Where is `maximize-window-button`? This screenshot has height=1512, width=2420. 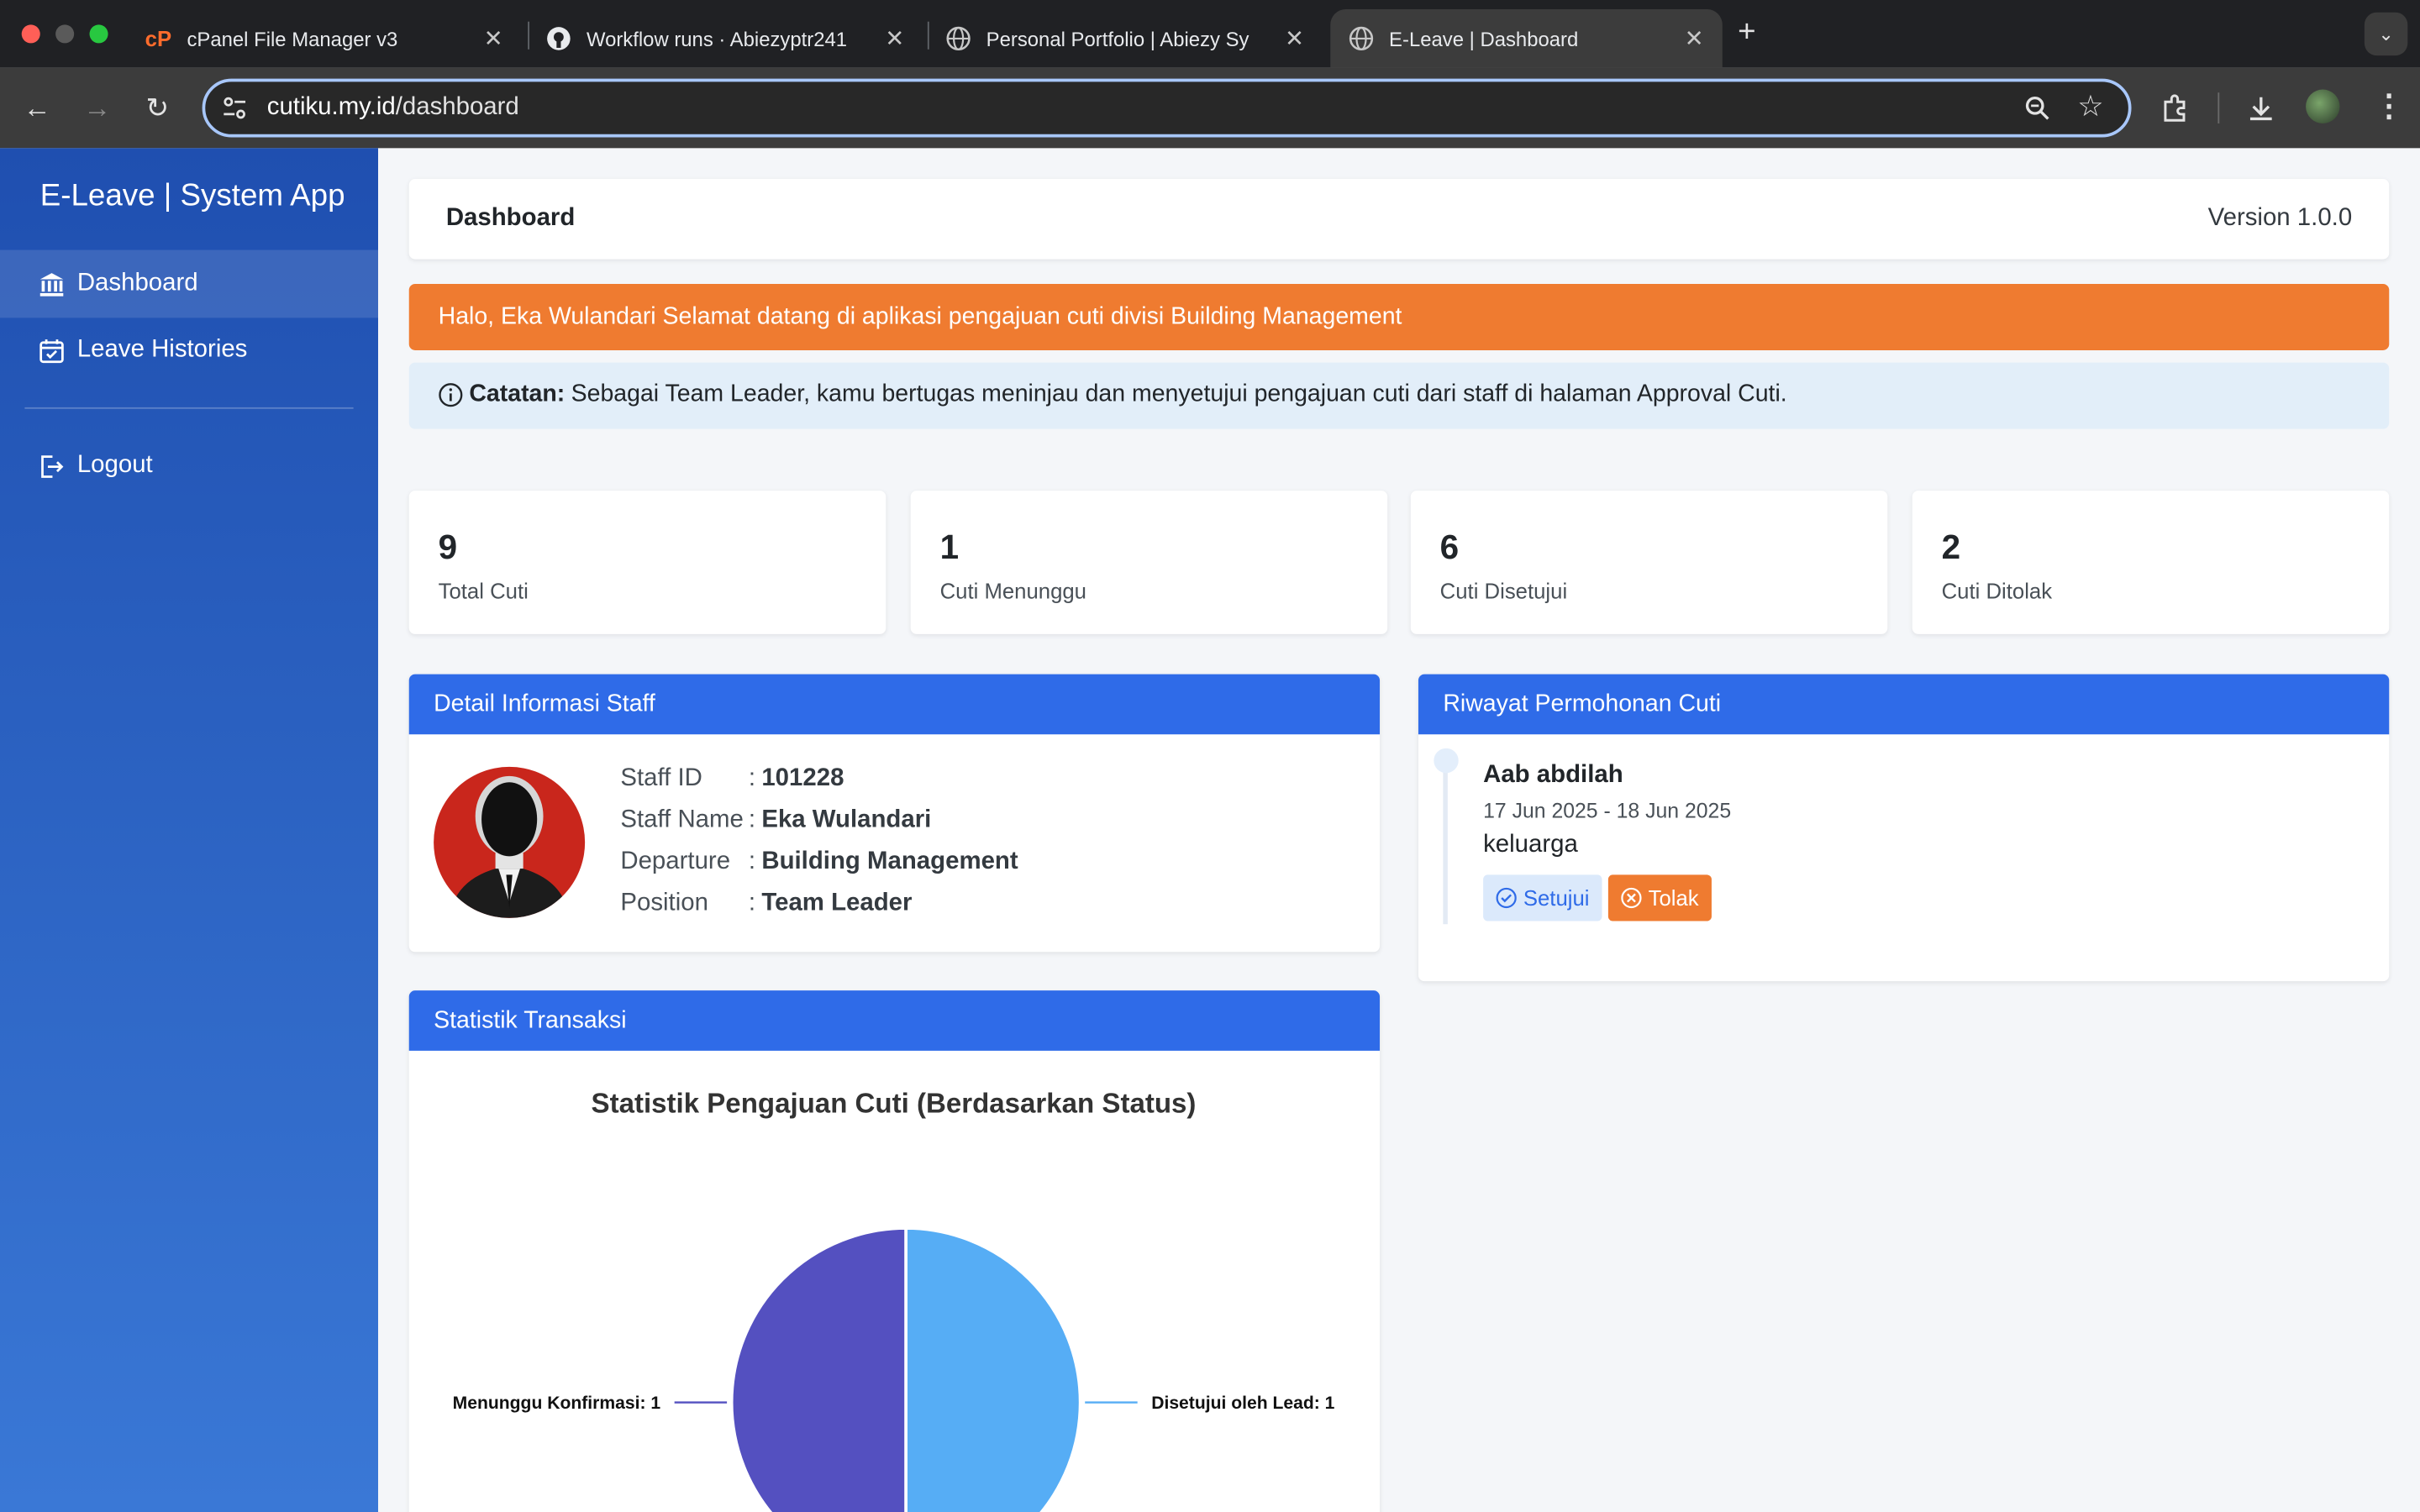 maximize-window-button is located at coordinates (98, 34).